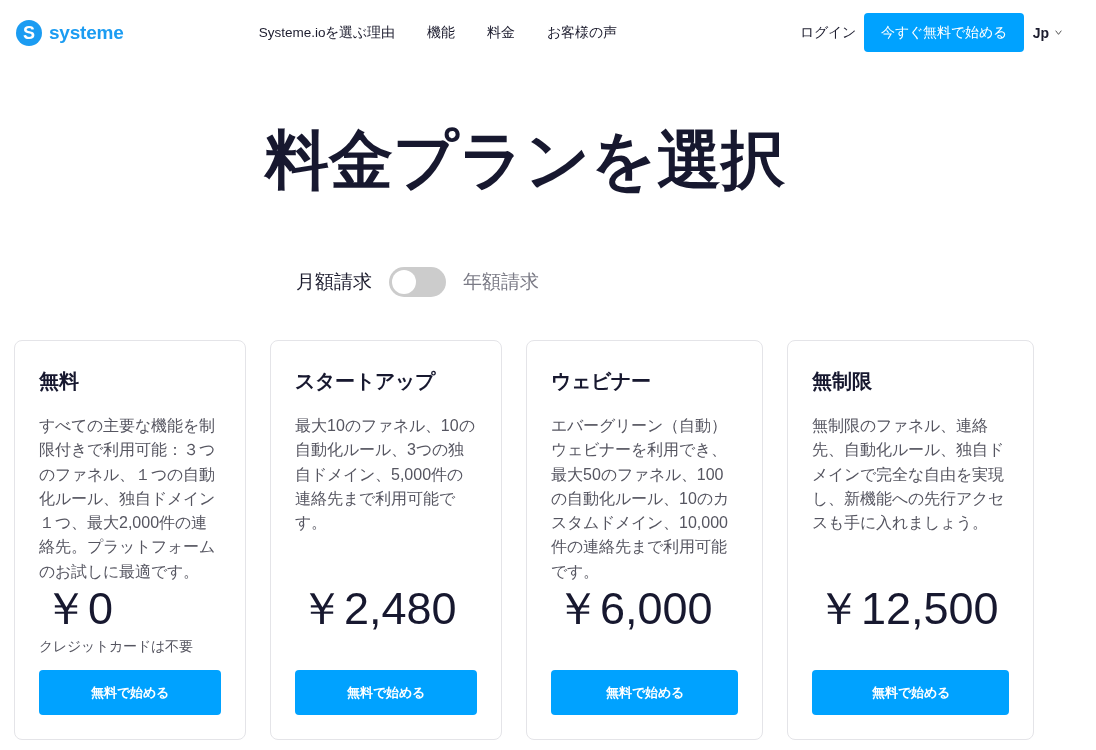  I want to click on nav-link: 機能, so click(441, 32).